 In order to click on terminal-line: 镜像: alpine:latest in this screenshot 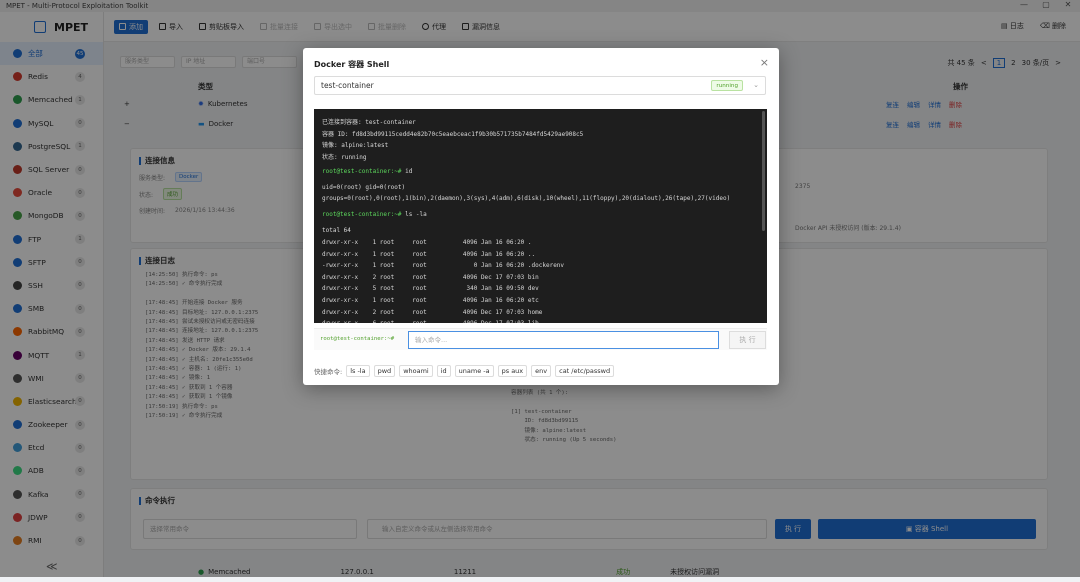, I will do `click(355, 144)`.